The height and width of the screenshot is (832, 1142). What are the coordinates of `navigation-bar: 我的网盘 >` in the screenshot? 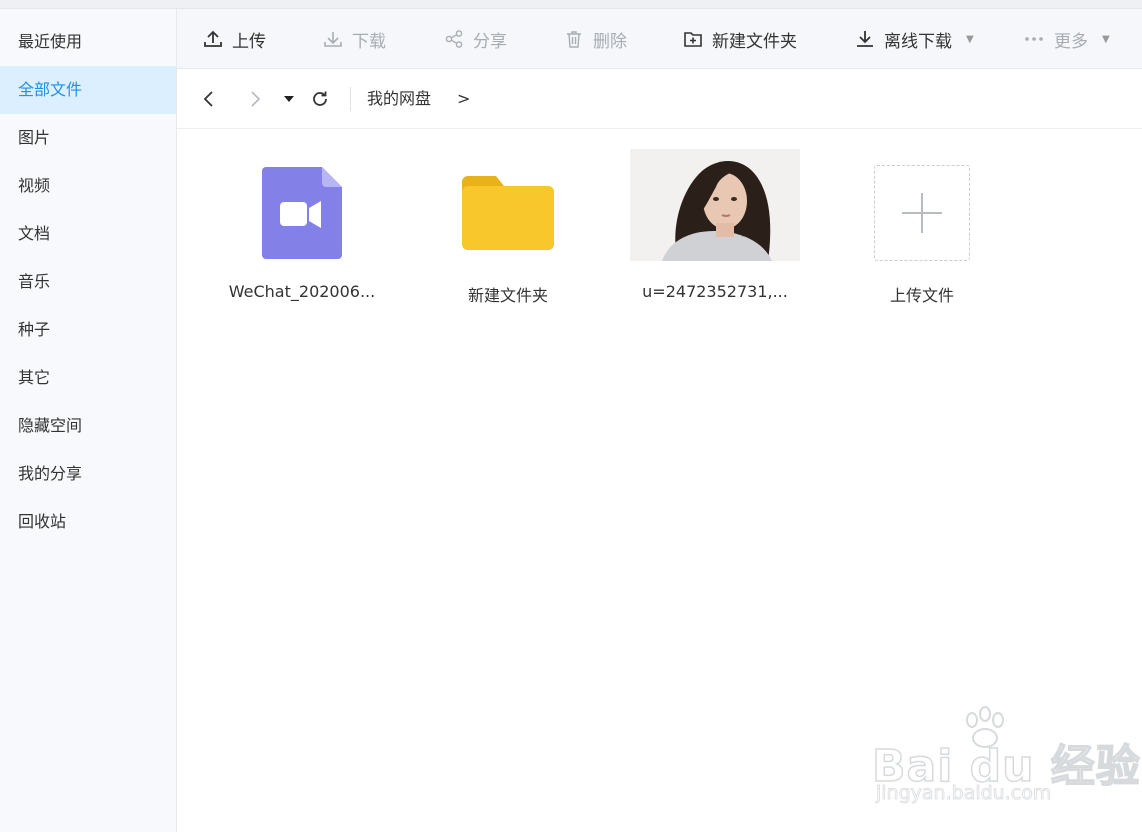 It's located at (659, 99).